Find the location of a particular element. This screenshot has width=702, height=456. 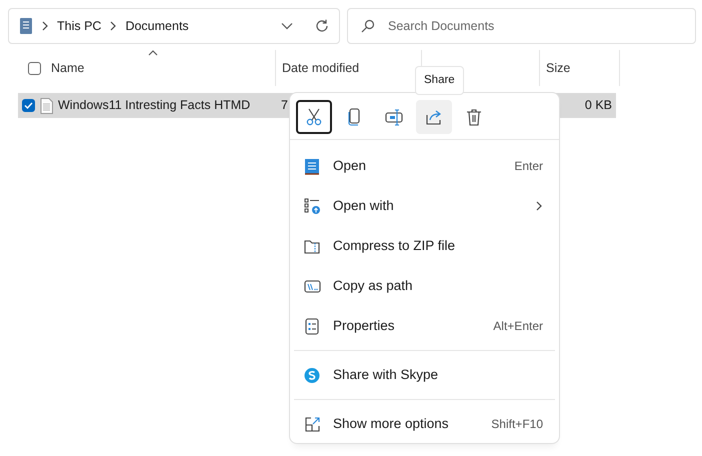

zip-folder-icon is located at coordinates (312, 246).